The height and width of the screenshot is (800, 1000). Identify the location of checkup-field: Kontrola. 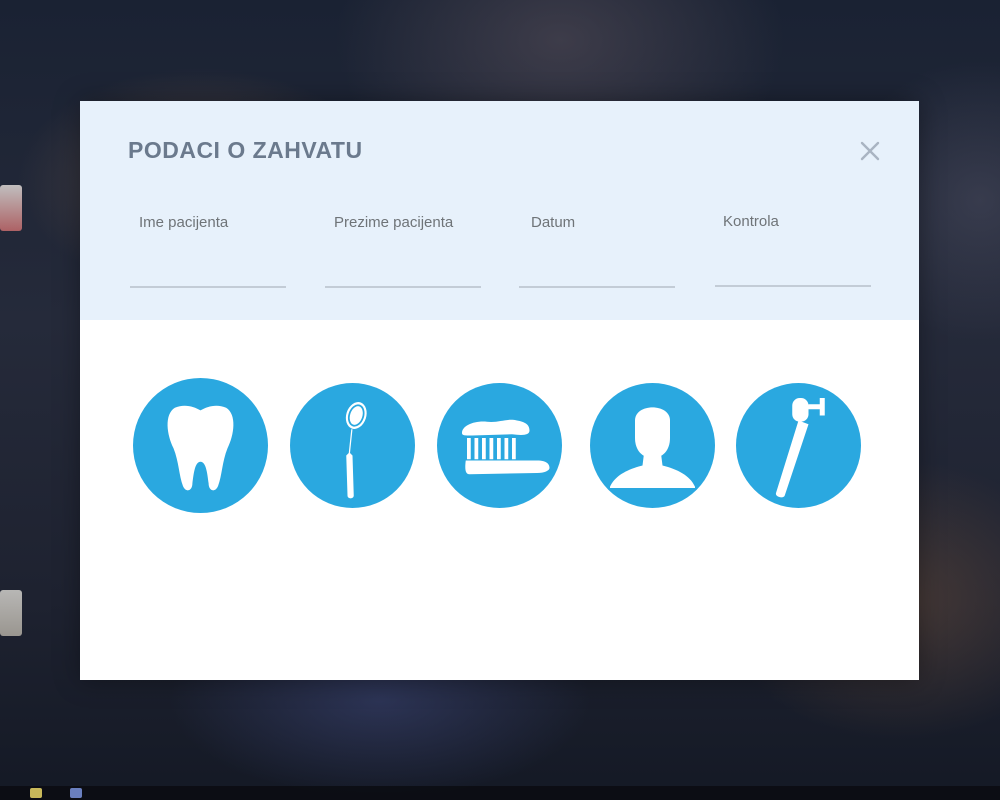
(793, 244).